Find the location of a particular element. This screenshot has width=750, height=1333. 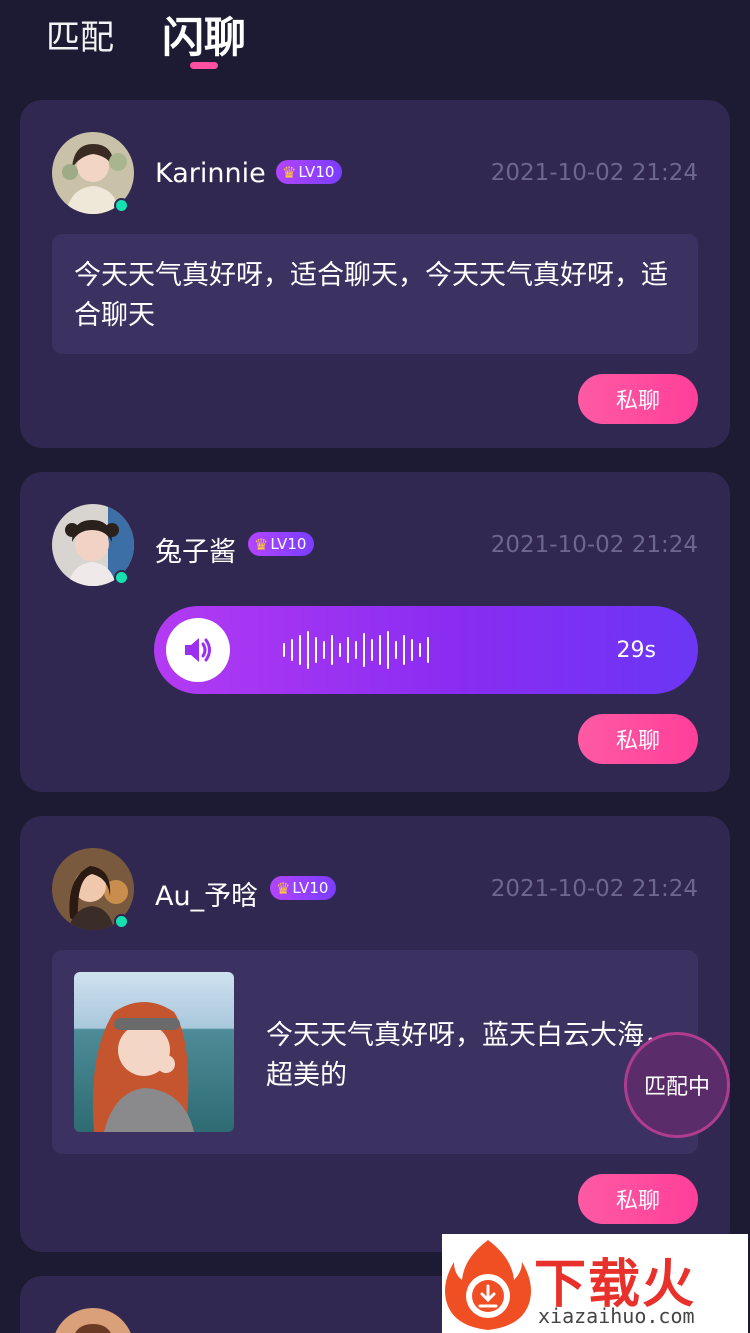

voice-duration: 29s is located at coordinates (636, 650).